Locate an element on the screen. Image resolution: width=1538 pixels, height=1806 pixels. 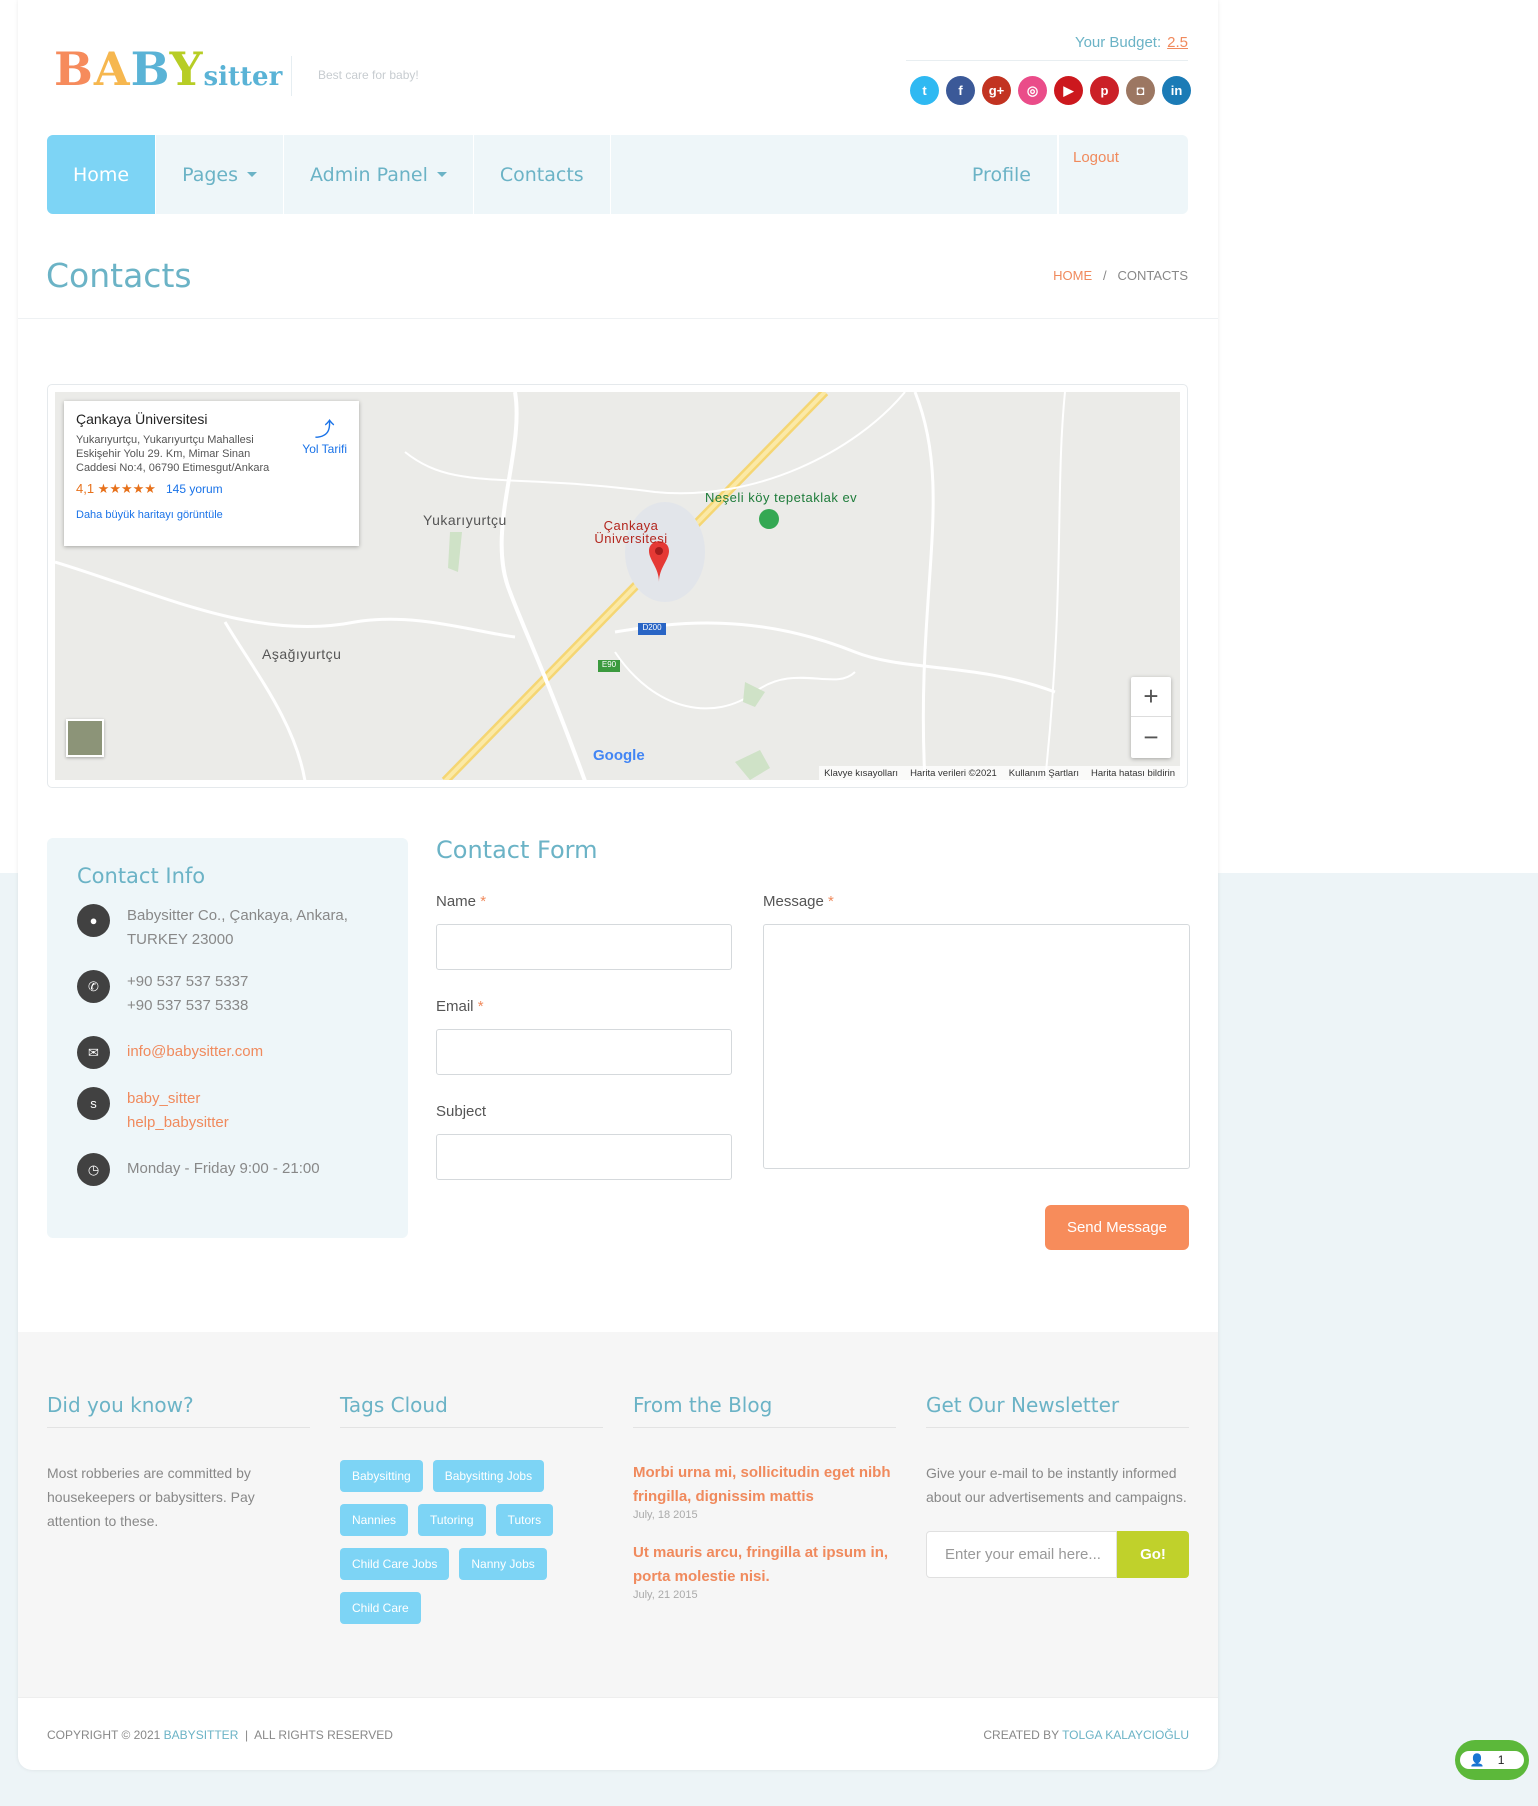
chat-widget-button: 👤 1 is located at coordinates (1492, 1760).